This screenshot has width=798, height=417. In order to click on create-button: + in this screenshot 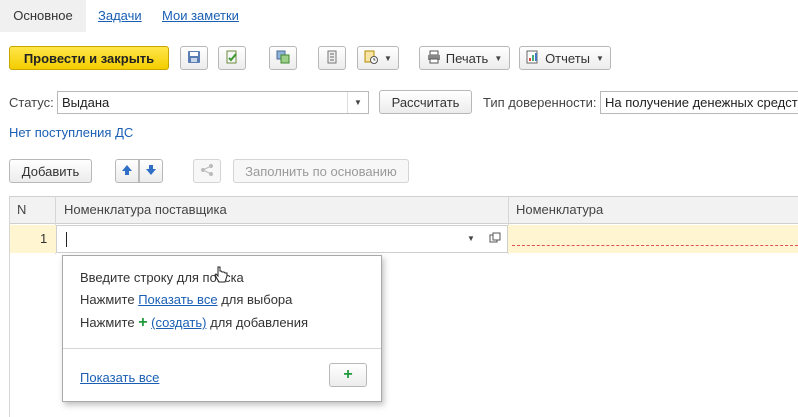, I will do `click(348, 375)`.